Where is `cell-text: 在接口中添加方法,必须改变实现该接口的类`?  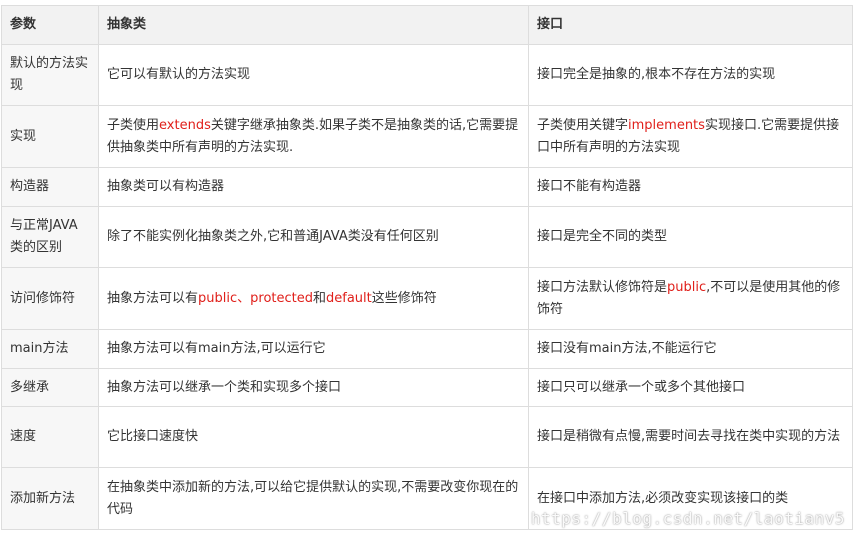 cell-text: 在接口中添加方法,必须改变实现该接口的类 is located at coordinates (663, 498).